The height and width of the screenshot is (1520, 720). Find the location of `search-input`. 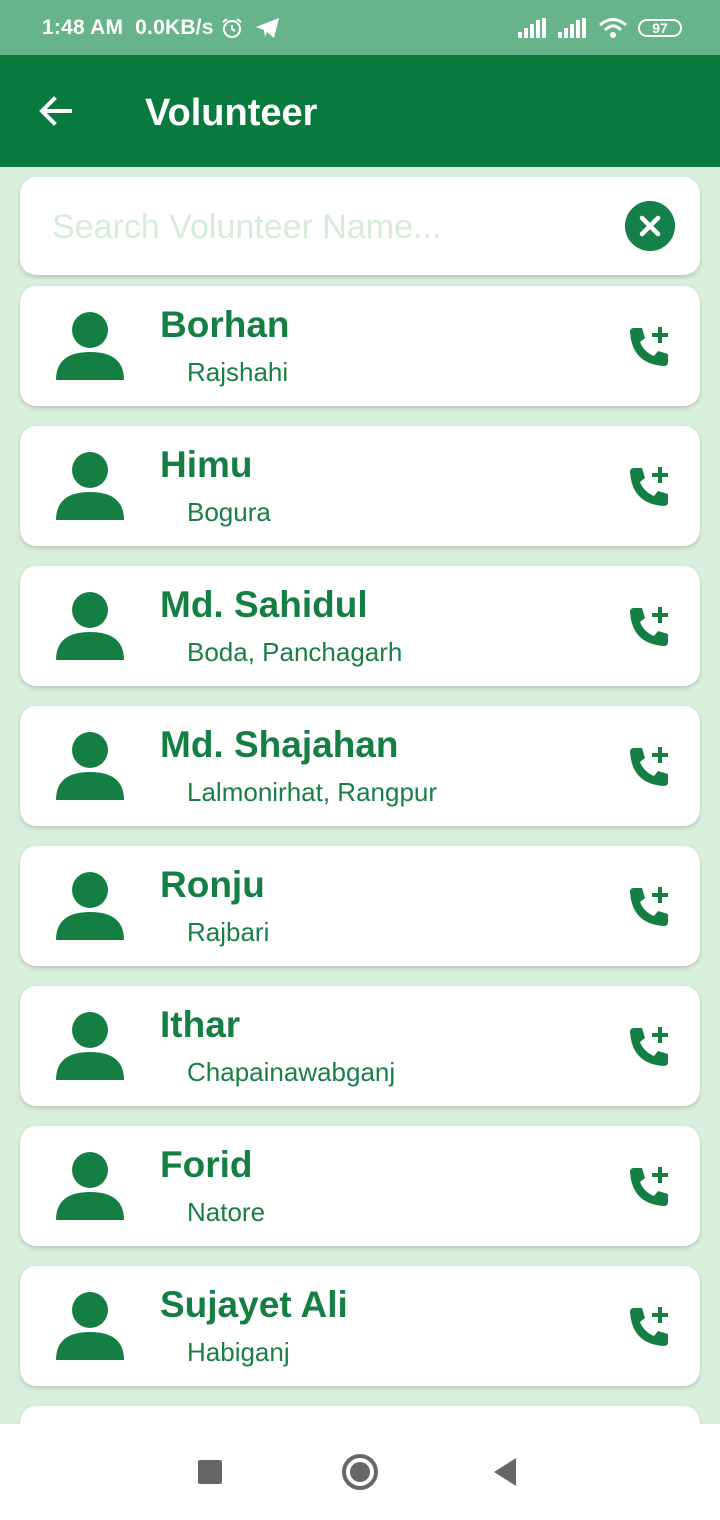

search-input is located at coordinates (332, 227).